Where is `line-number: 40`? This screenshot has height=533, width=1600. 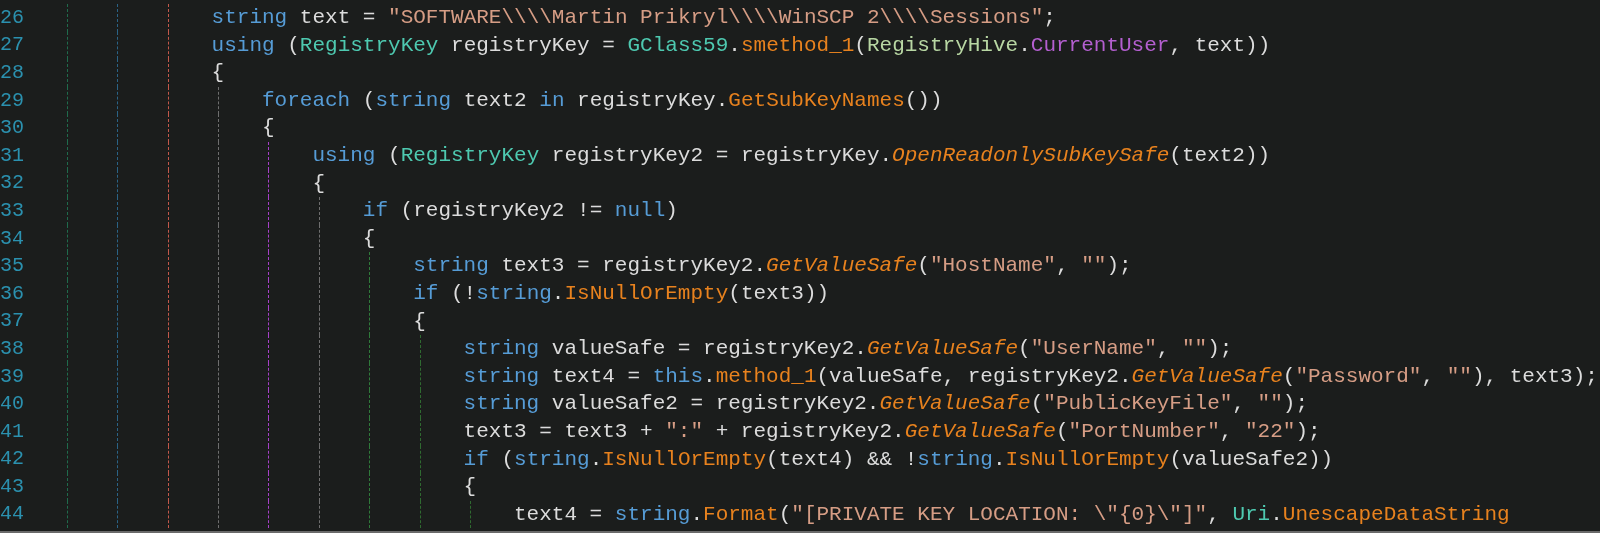 line-number: 40 is located at coordinates (12, 404).